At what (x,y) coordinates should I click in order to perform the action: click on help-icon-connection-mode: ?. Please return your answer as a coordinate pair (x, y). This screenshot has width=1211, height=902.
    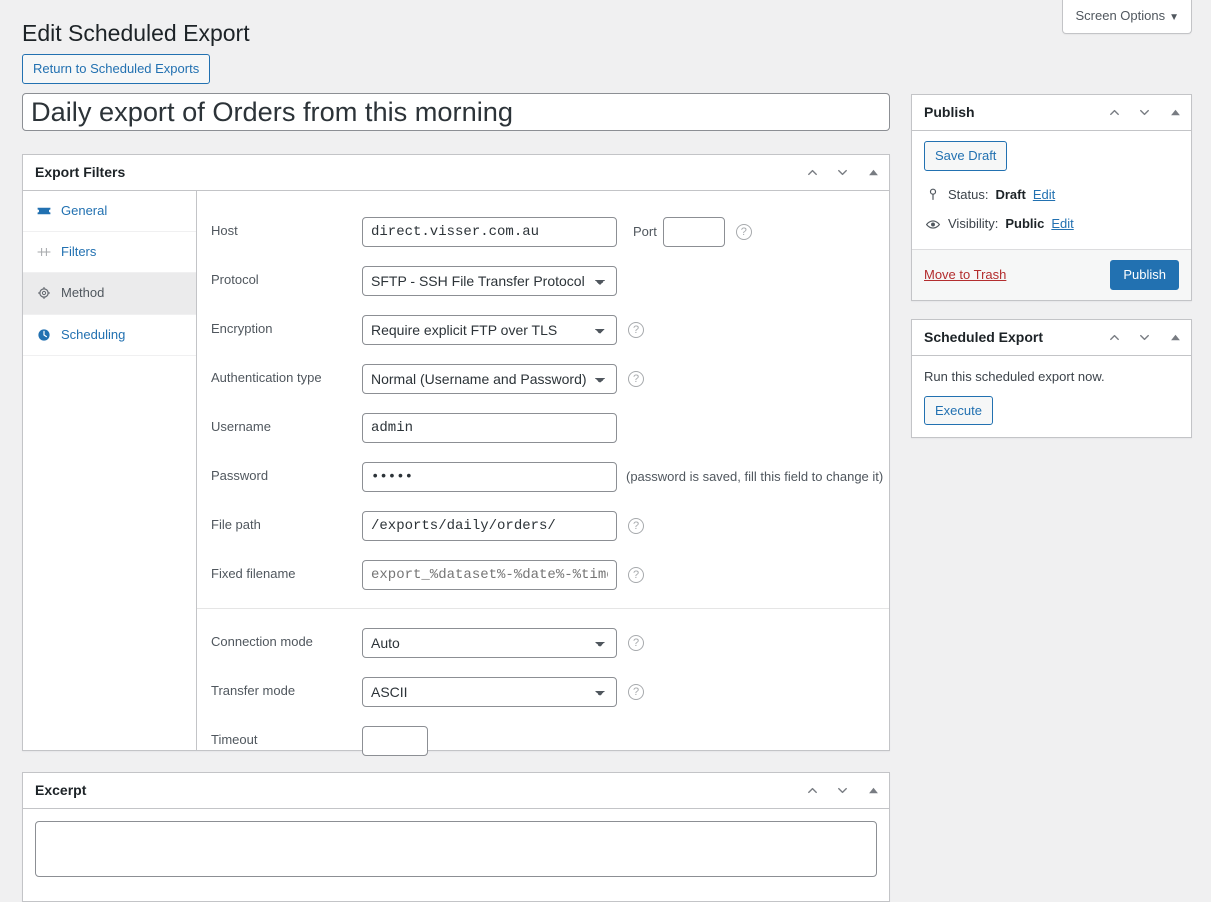
    Looking at the image, I should click on (636, 642).